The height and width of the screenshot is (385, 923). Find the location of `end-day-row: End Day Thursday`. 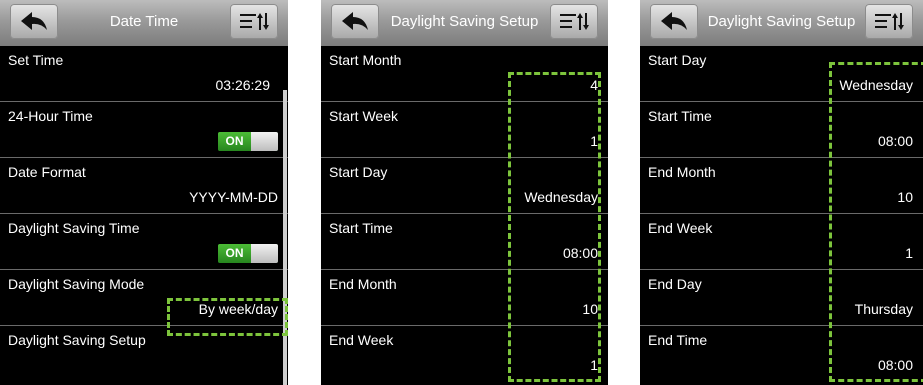

end-day-row: End Day Thursday is located at coordinates (781, 298).